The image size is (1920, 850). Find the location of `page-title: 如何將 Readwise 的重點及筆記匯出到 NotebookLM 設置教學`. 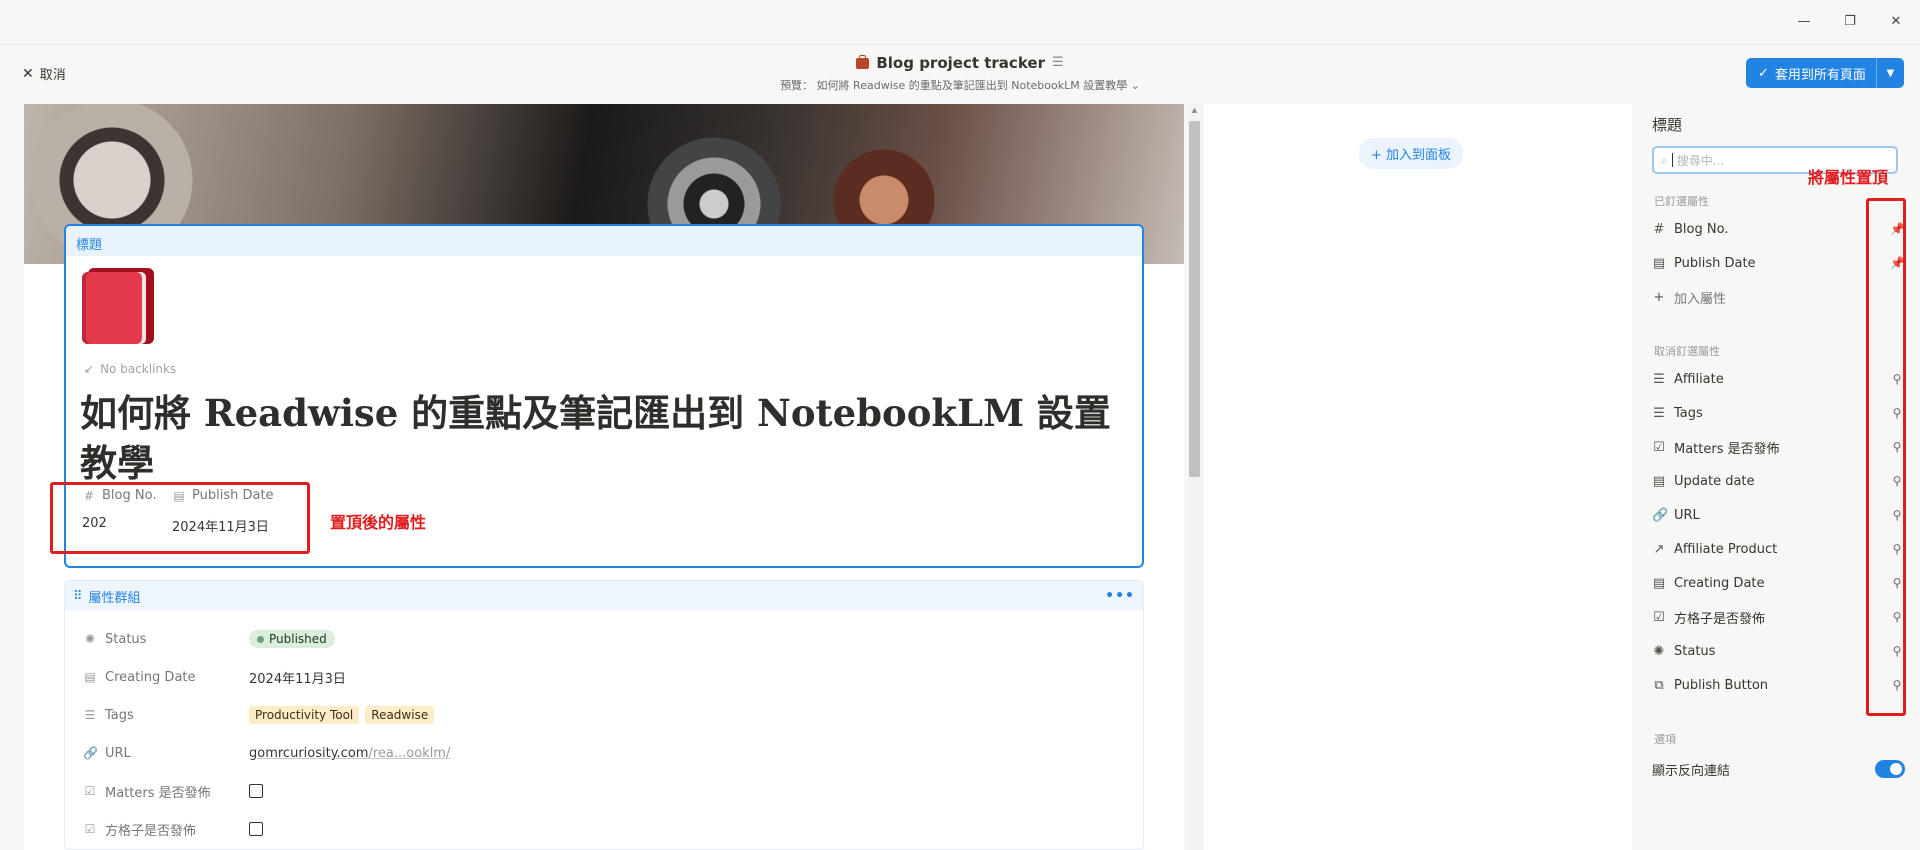

page-title: 如何將 Readwise 的重點及筆記匯出到 NotebookLM 設置教學 is located at coordinates (605, 438).